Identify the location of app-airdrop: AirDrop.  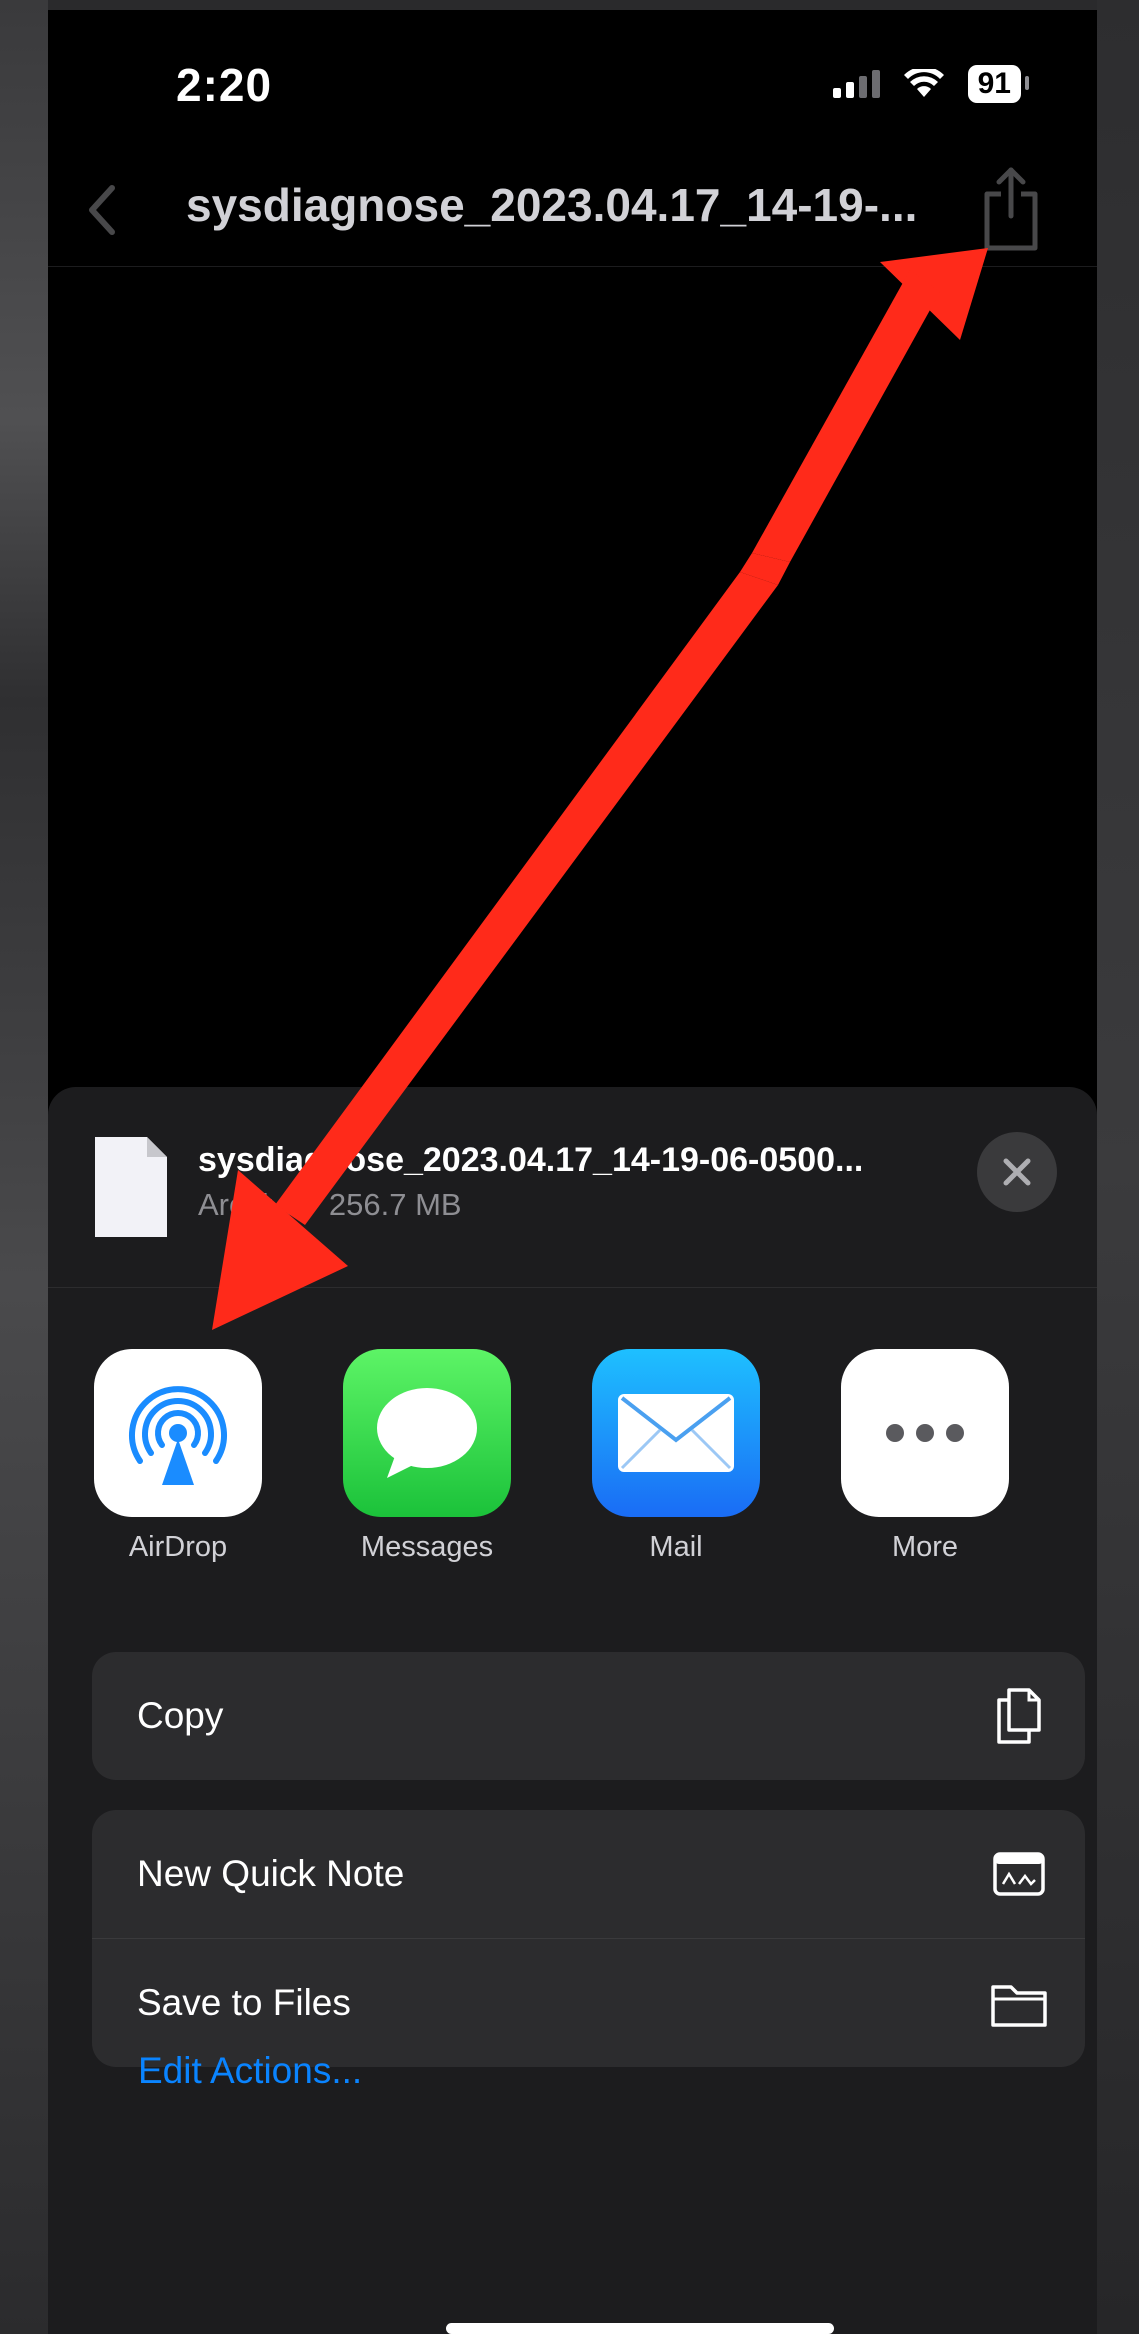
(178, 1456).